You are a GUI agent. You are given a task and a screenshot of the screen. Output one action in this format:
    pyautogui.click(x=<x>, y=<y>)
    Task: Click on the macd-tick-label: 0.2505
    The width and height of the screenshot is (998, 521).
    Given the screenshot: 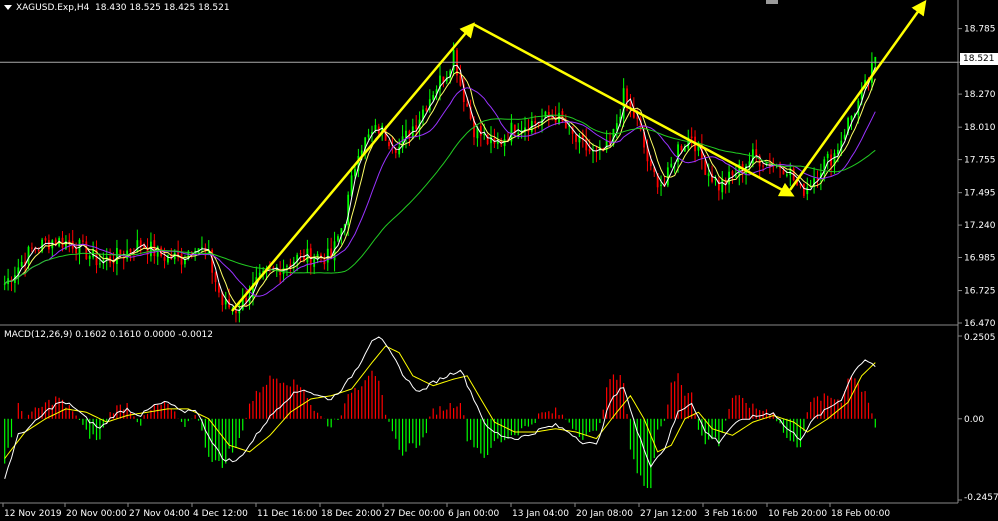 What is the action you would take?
    pyautogui.click(x=980, y=338)
    